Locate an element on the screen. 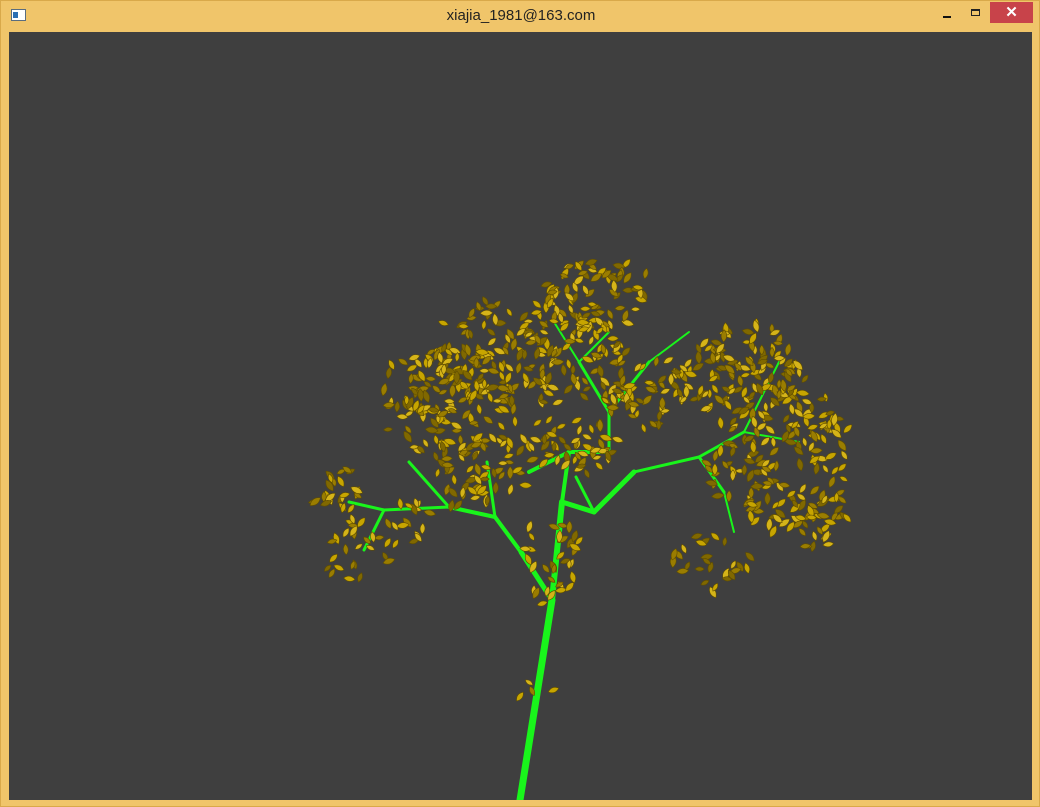 The image size is (1040, 807). close-icon: ✕ is located at coordinates (1011, 12).